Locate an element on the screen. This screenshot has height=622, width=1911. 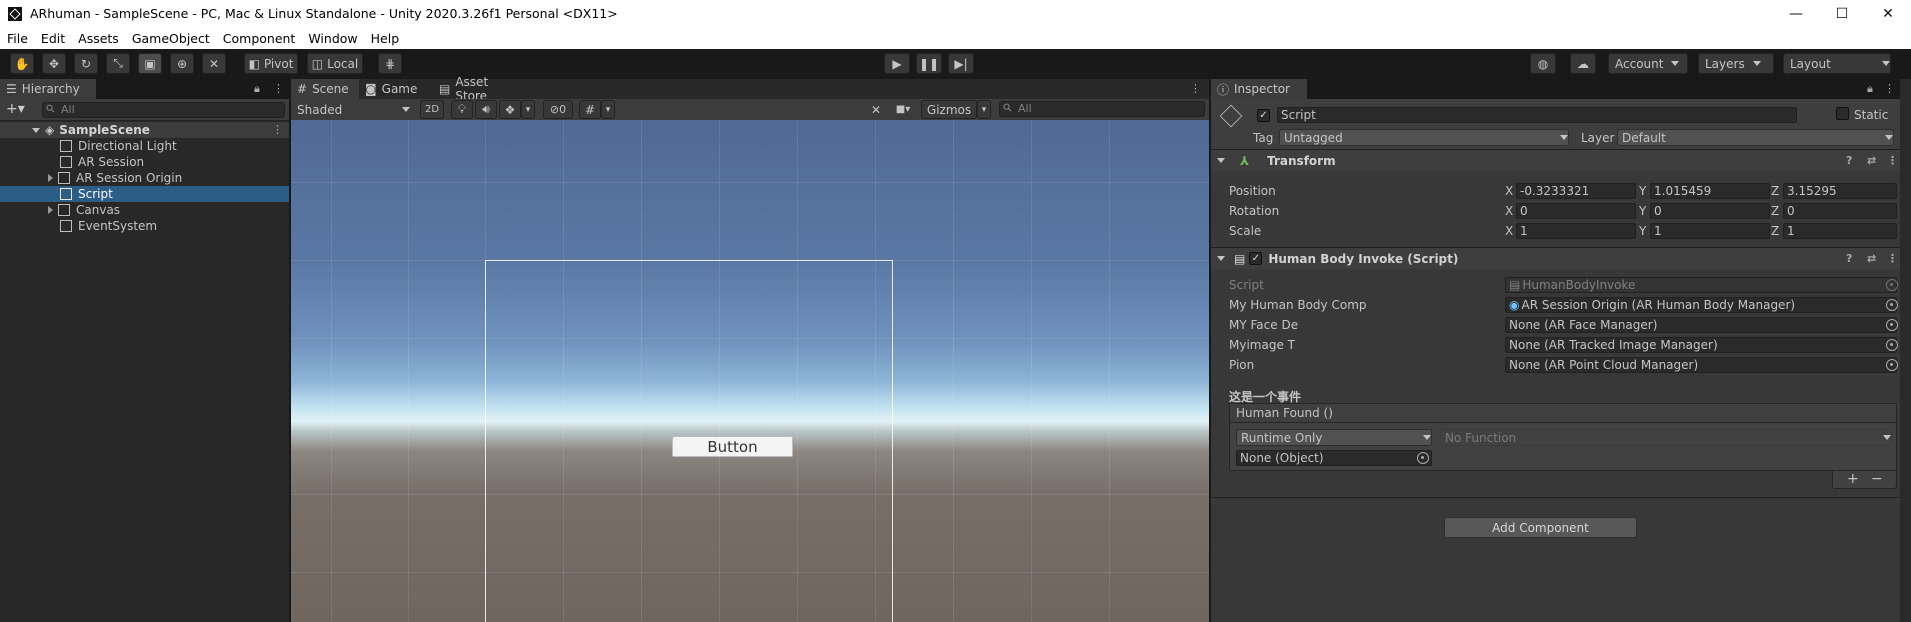
scale-x-field: 1 is located at coordinates (1576, 231).